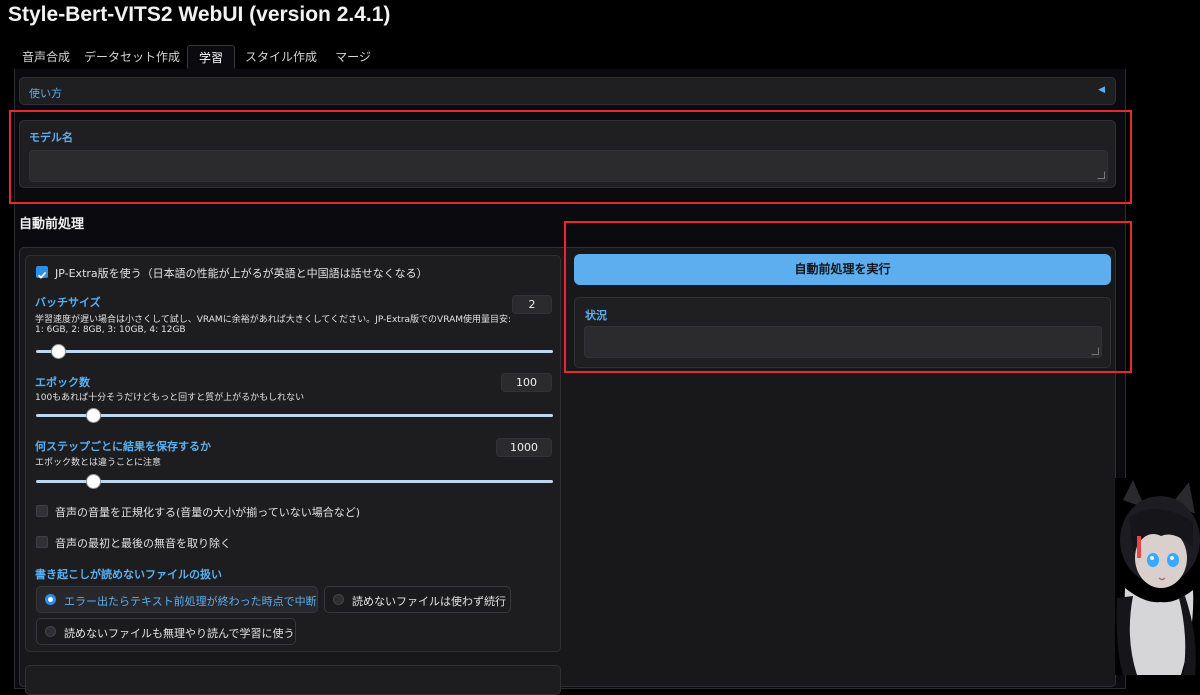  What do you see at coordinates (842, 269) in the screenshot?
I see `run-preprocess-button: 自動前処理を実行` at bounding box center [842, 269].